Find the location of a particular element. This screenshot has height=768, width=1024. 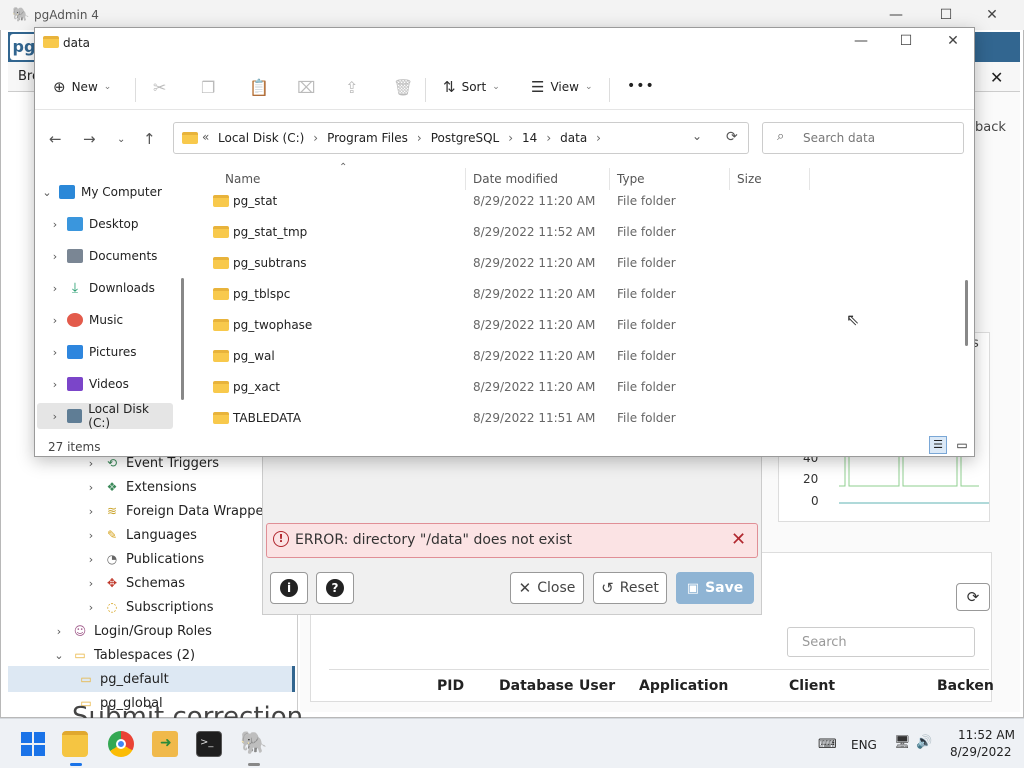

error-close-icon: ✕ is located at coordinates (738, 539).